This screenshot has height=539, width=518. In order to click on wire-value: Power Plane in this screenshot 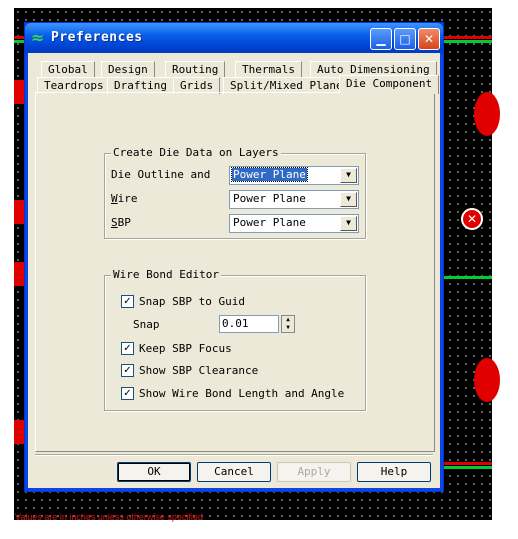, I will do `click(269, 198)`.